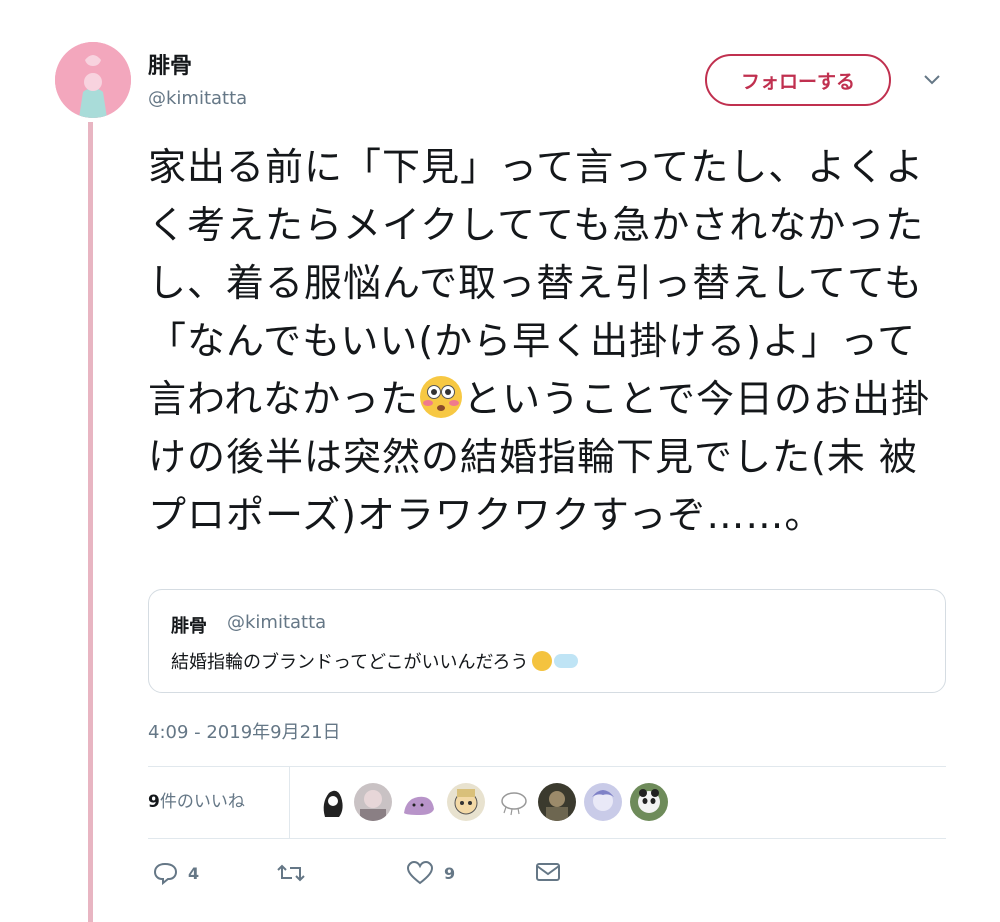  Describe the element at coordinates (450, 873) in the screenshot. I see `like-count: 9` at that location.